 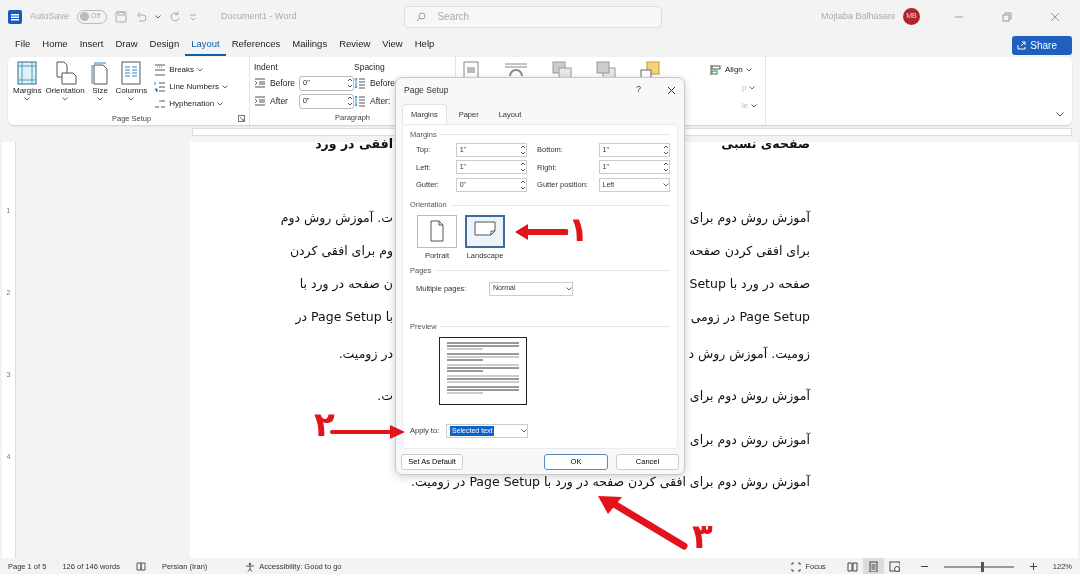 What do you see at coordinates (610, 482) in the screenshot?
I see `body-text: آموزش روش دوم برای افقی کردن صفحه در ورد با Page Setup در زومیت.` at bounding box center [610, 482].